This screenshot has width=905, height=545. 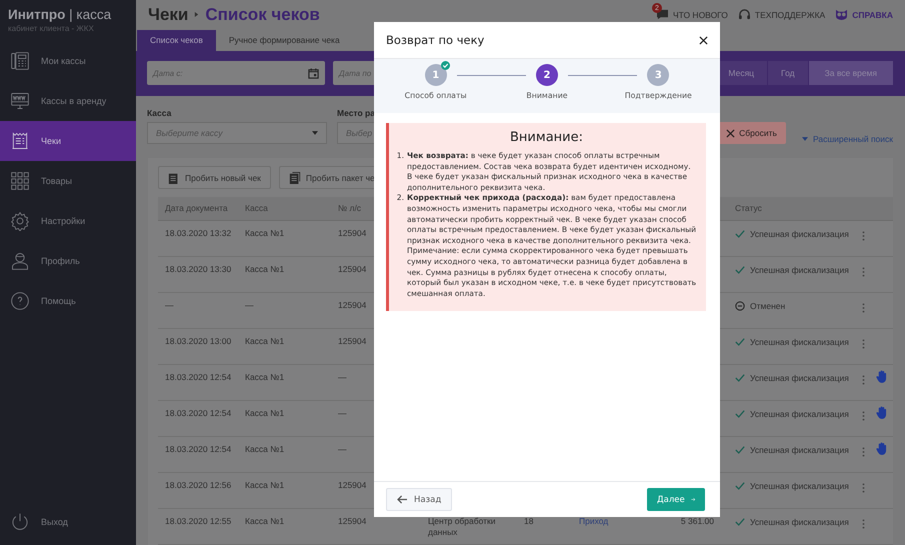 I want to click on header-link: СПРАВКА, so click(x=864, y=14).